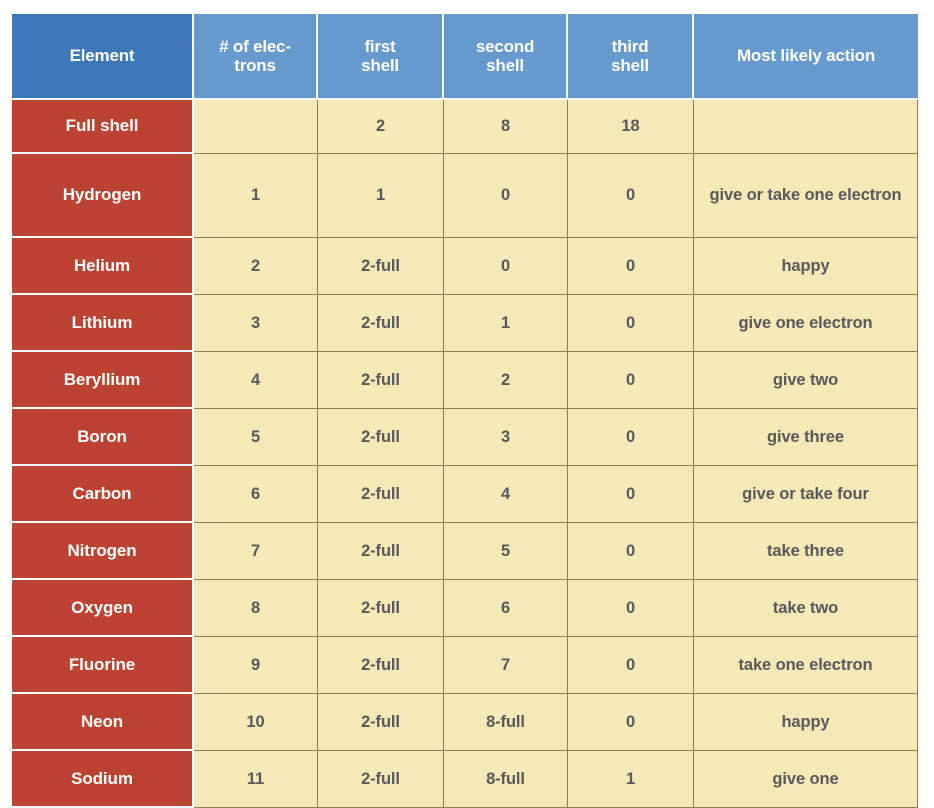 This screenshot has height=808, width=934. I want to click on cell-electron-count: 6, so click(256, 494).